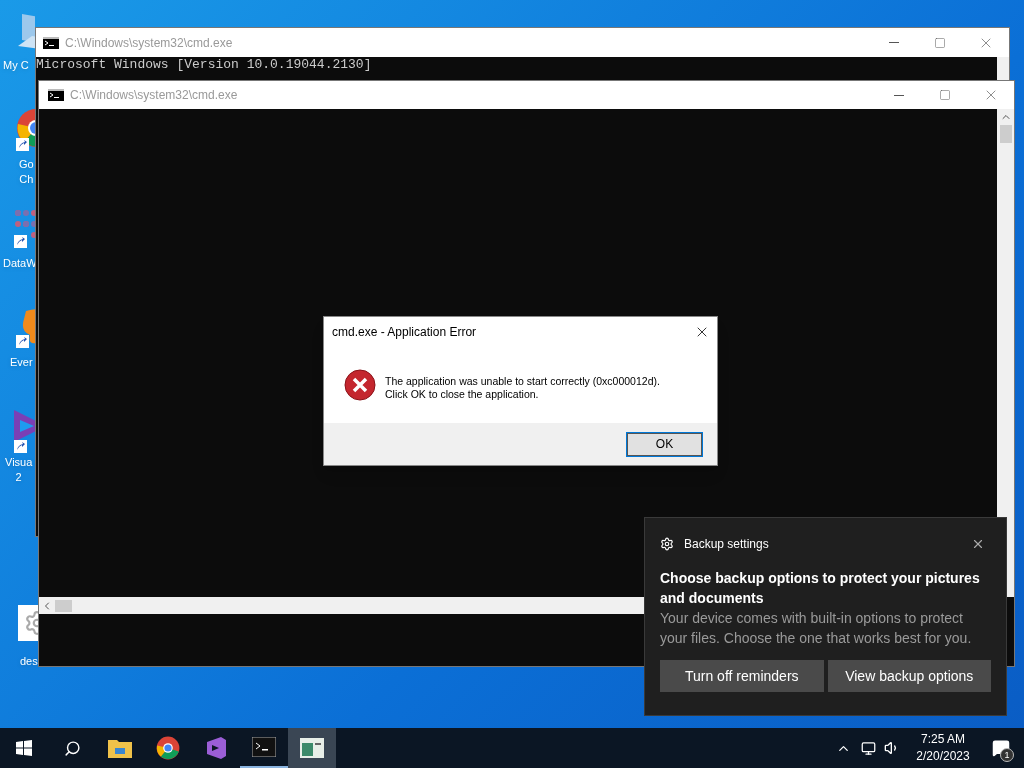 This screenshot has height=768, width=1024. Describe the element at coordinates (909, 676) in the screenshot. I see `notification-button: View backup options` at that location.